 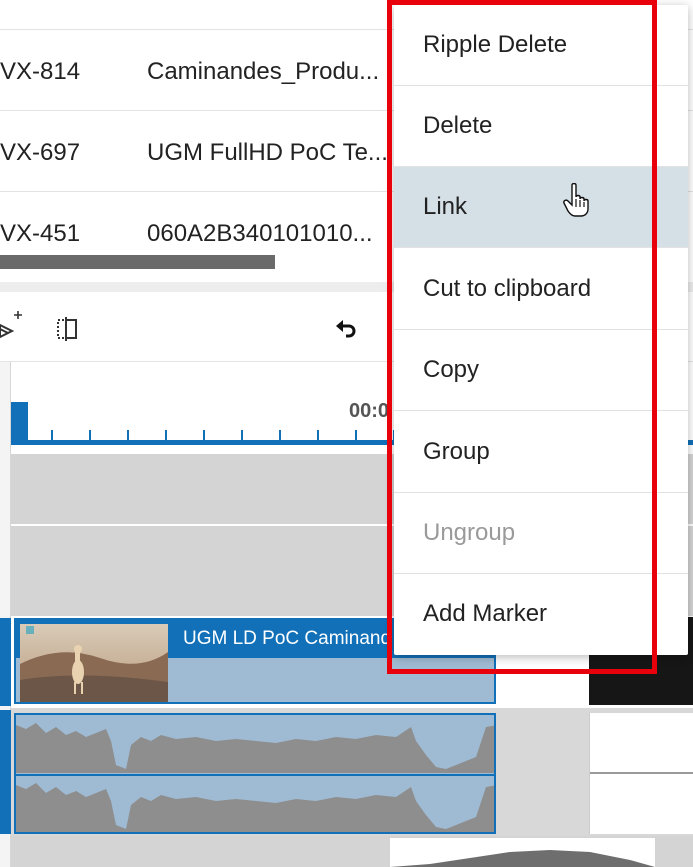 What do you see at coordinates (369, 411) in the screenshot?
I see `ruler-timecode: 00:0` at bounding box center [369, 411].